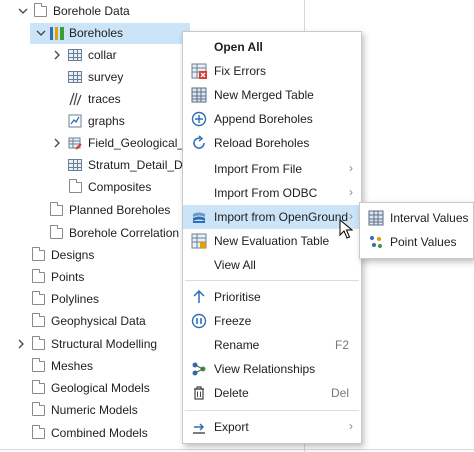 This screenshot has width=474, height=452. I want to click on tree-item-label: survey, so click(106, 77).